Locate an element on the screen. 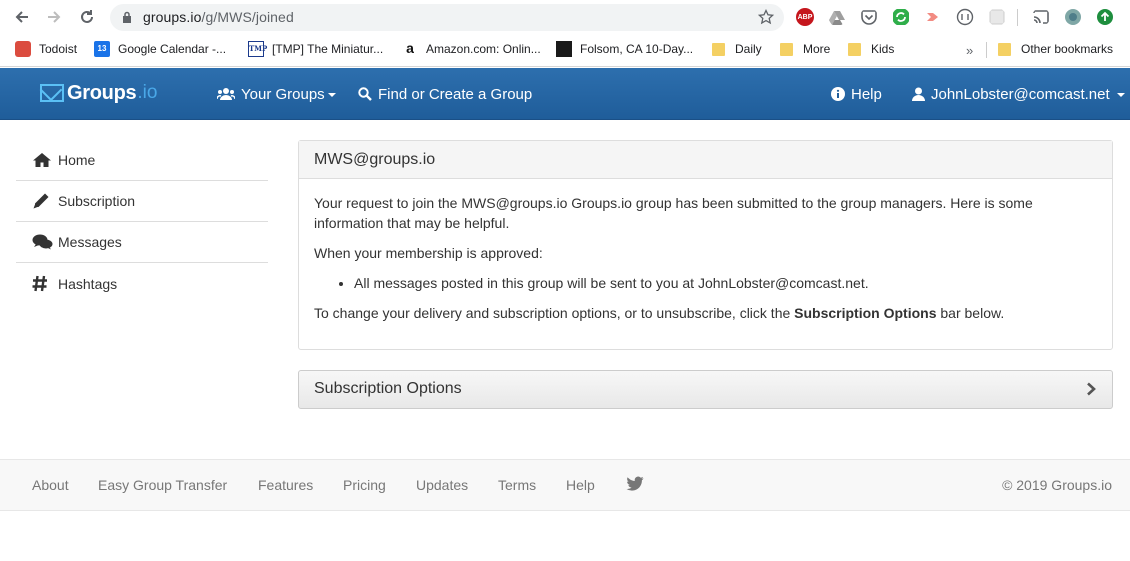 This screenshot has width=1130, height=561. footer-link-help: Help is located at coordinates (580, 485).